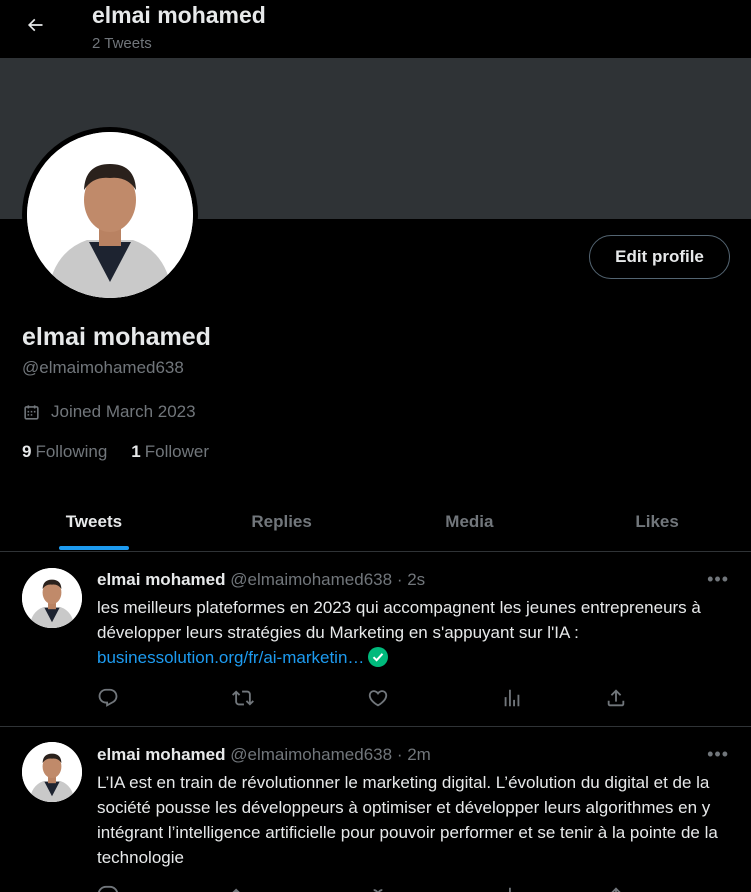 The width and height of the screenshot is (751, 892). Describe the element at coordinates (93, 548) in the screenshot. I see `active-tab-indicator` at that location.